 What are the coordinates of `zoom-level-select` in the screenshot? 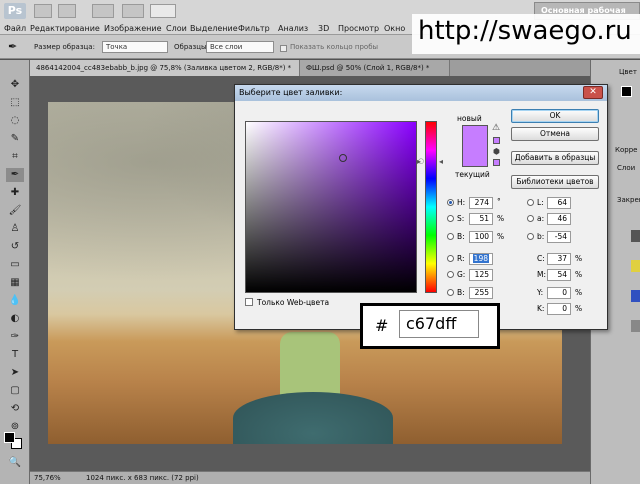 It's located at (163, 11).